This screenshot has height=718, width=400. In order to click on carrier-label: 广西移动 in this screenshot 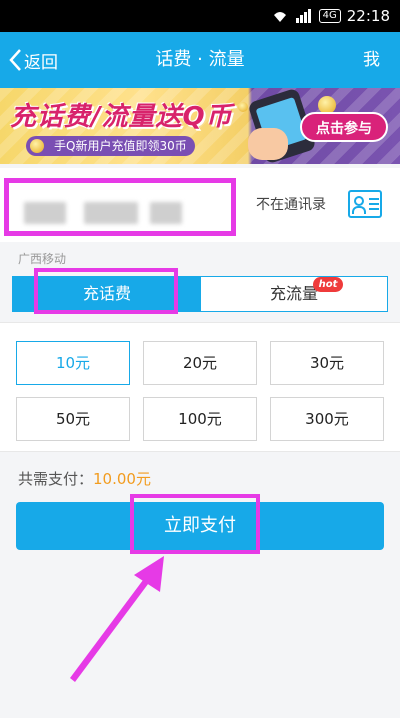, I will do `click(42, 259)`.